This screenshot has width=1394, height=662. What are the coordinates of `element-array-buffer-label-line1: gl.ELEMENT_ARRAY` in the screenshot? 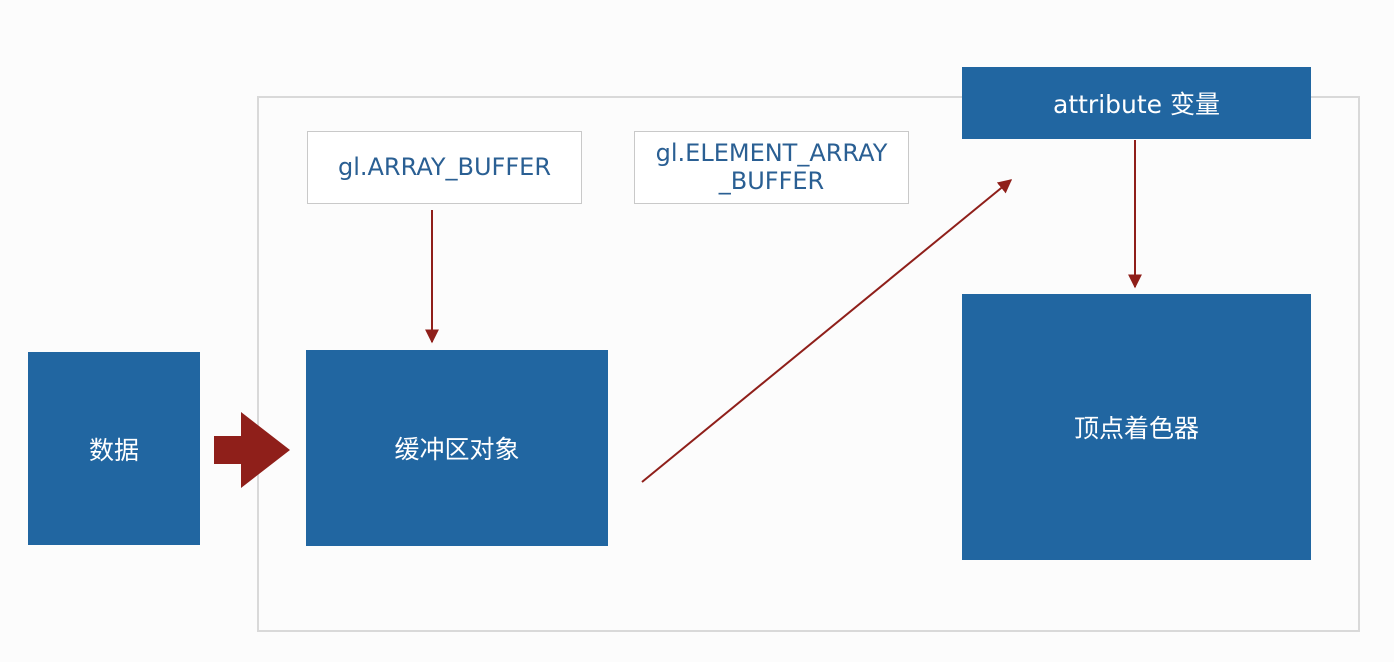 It's located at (771, 152).